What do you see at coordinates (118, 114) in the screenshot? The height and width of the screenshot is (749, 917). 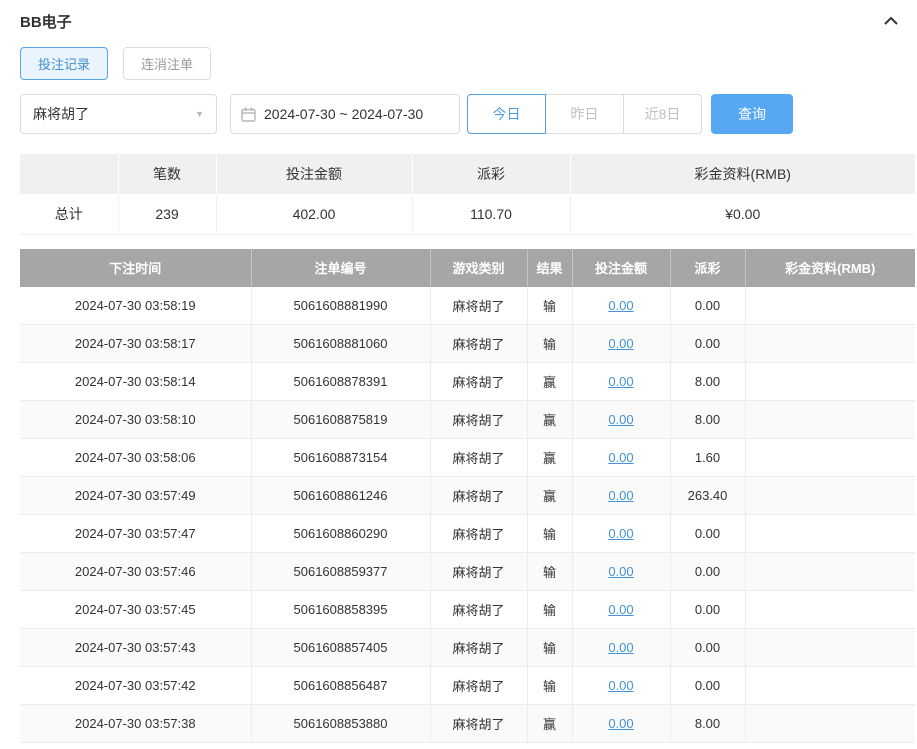 I see `game-select: 麻将胡了 ▼` at bounding box center [118, 114].